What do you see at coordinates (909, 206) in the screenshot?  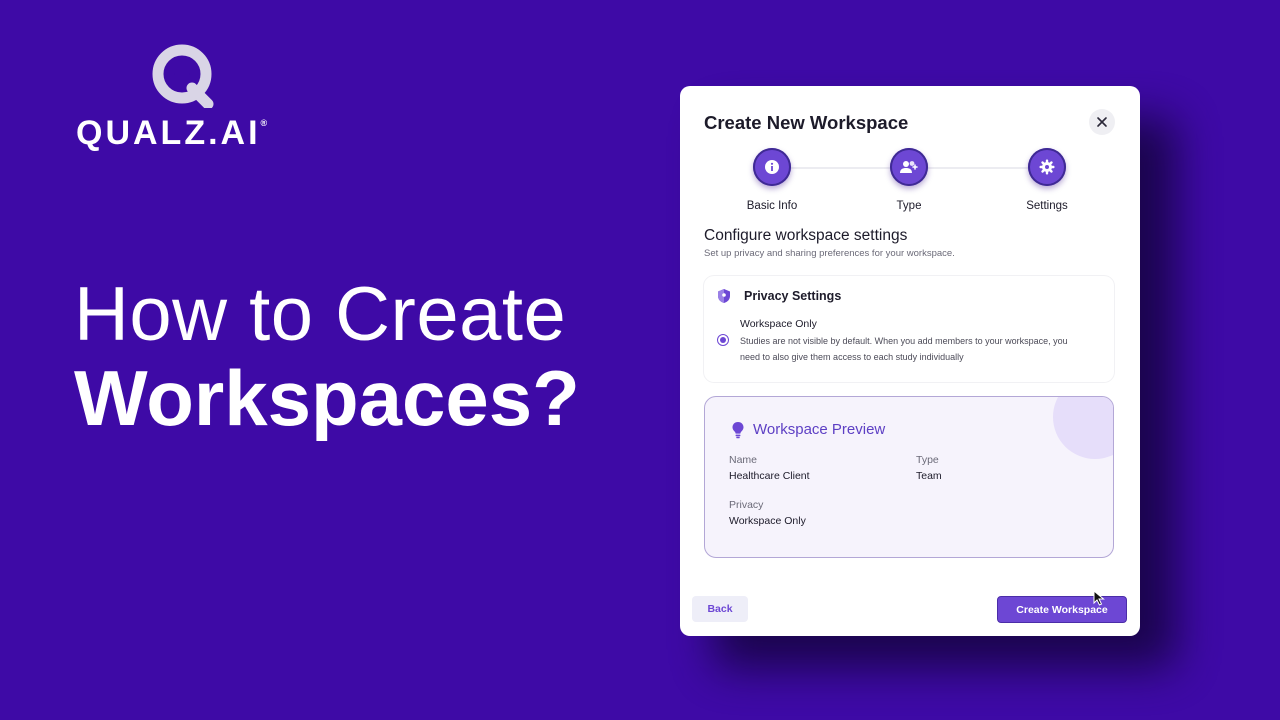 I see `step-label: Type` at bounding box center [909, 206].